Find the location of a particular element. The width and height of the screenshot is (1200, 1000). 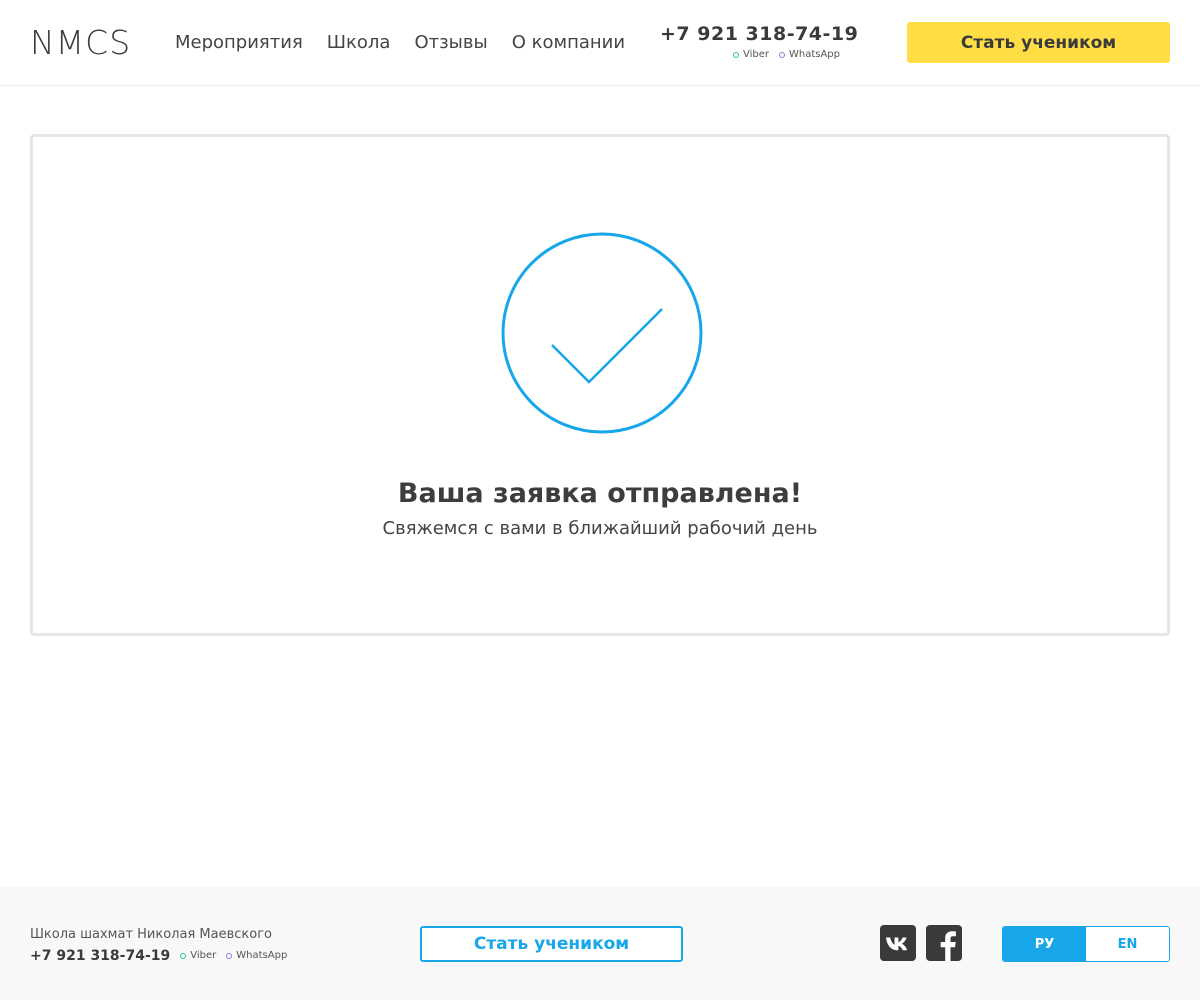

success-check-icon is located at coordinates (602, 333).